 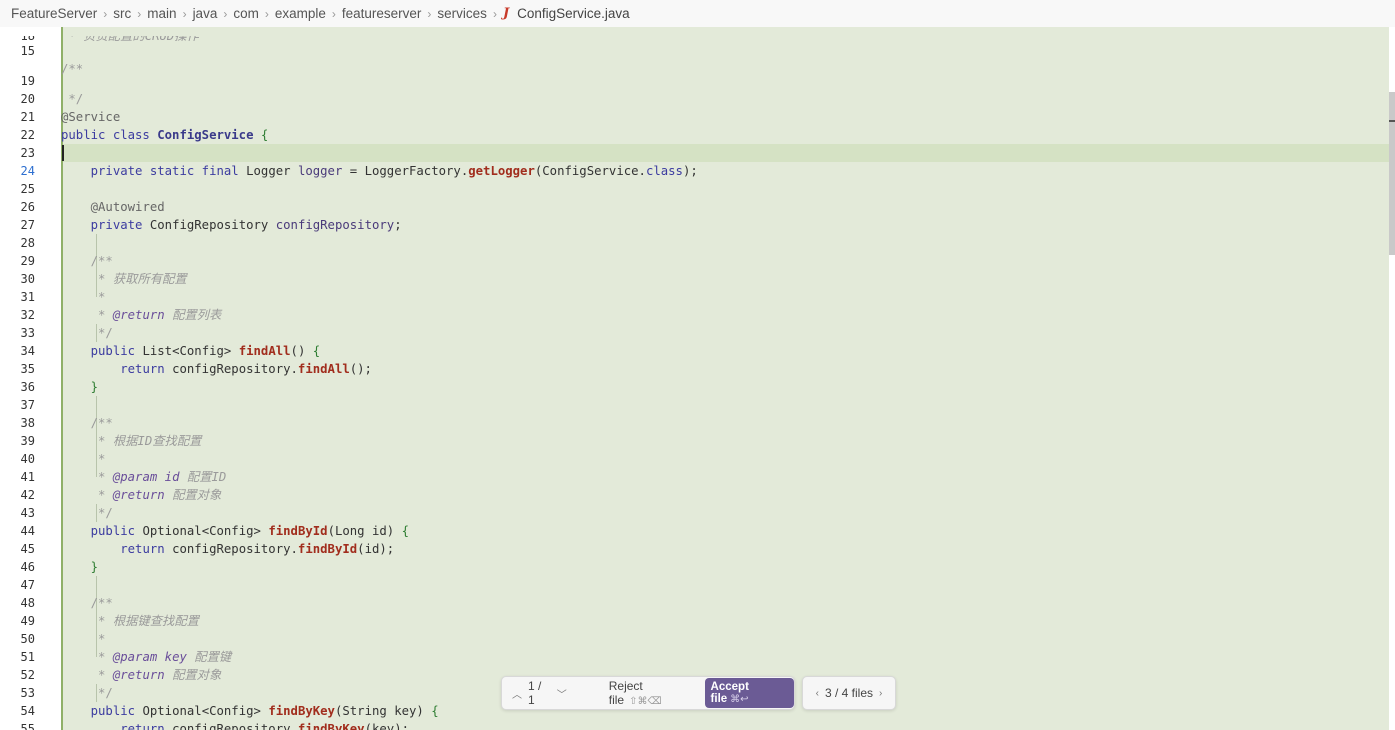 I want to click on scrollbar-cursor-marker, so click(x=1392, y=121).